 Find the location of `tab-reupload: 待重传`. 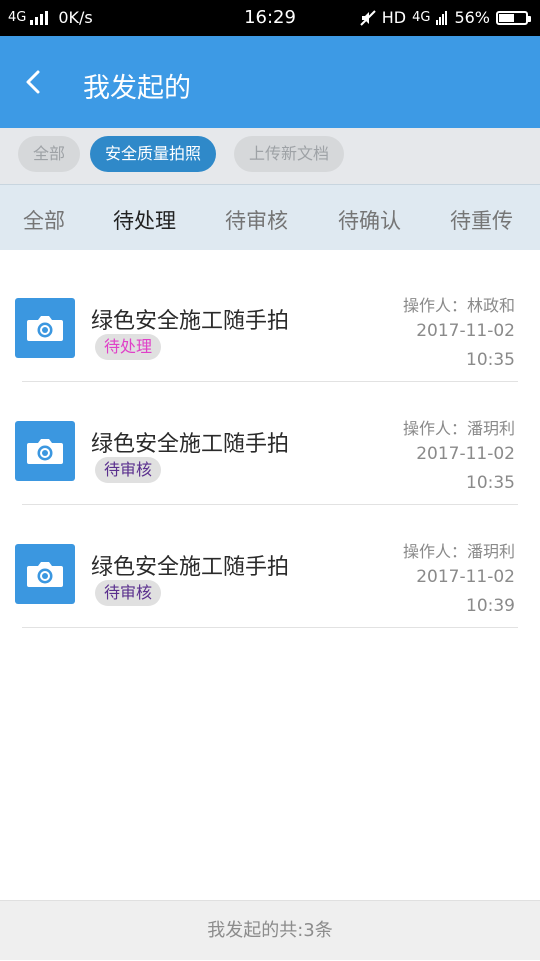

tab-reupload: 待重传 is located at coordinates (481, 220).